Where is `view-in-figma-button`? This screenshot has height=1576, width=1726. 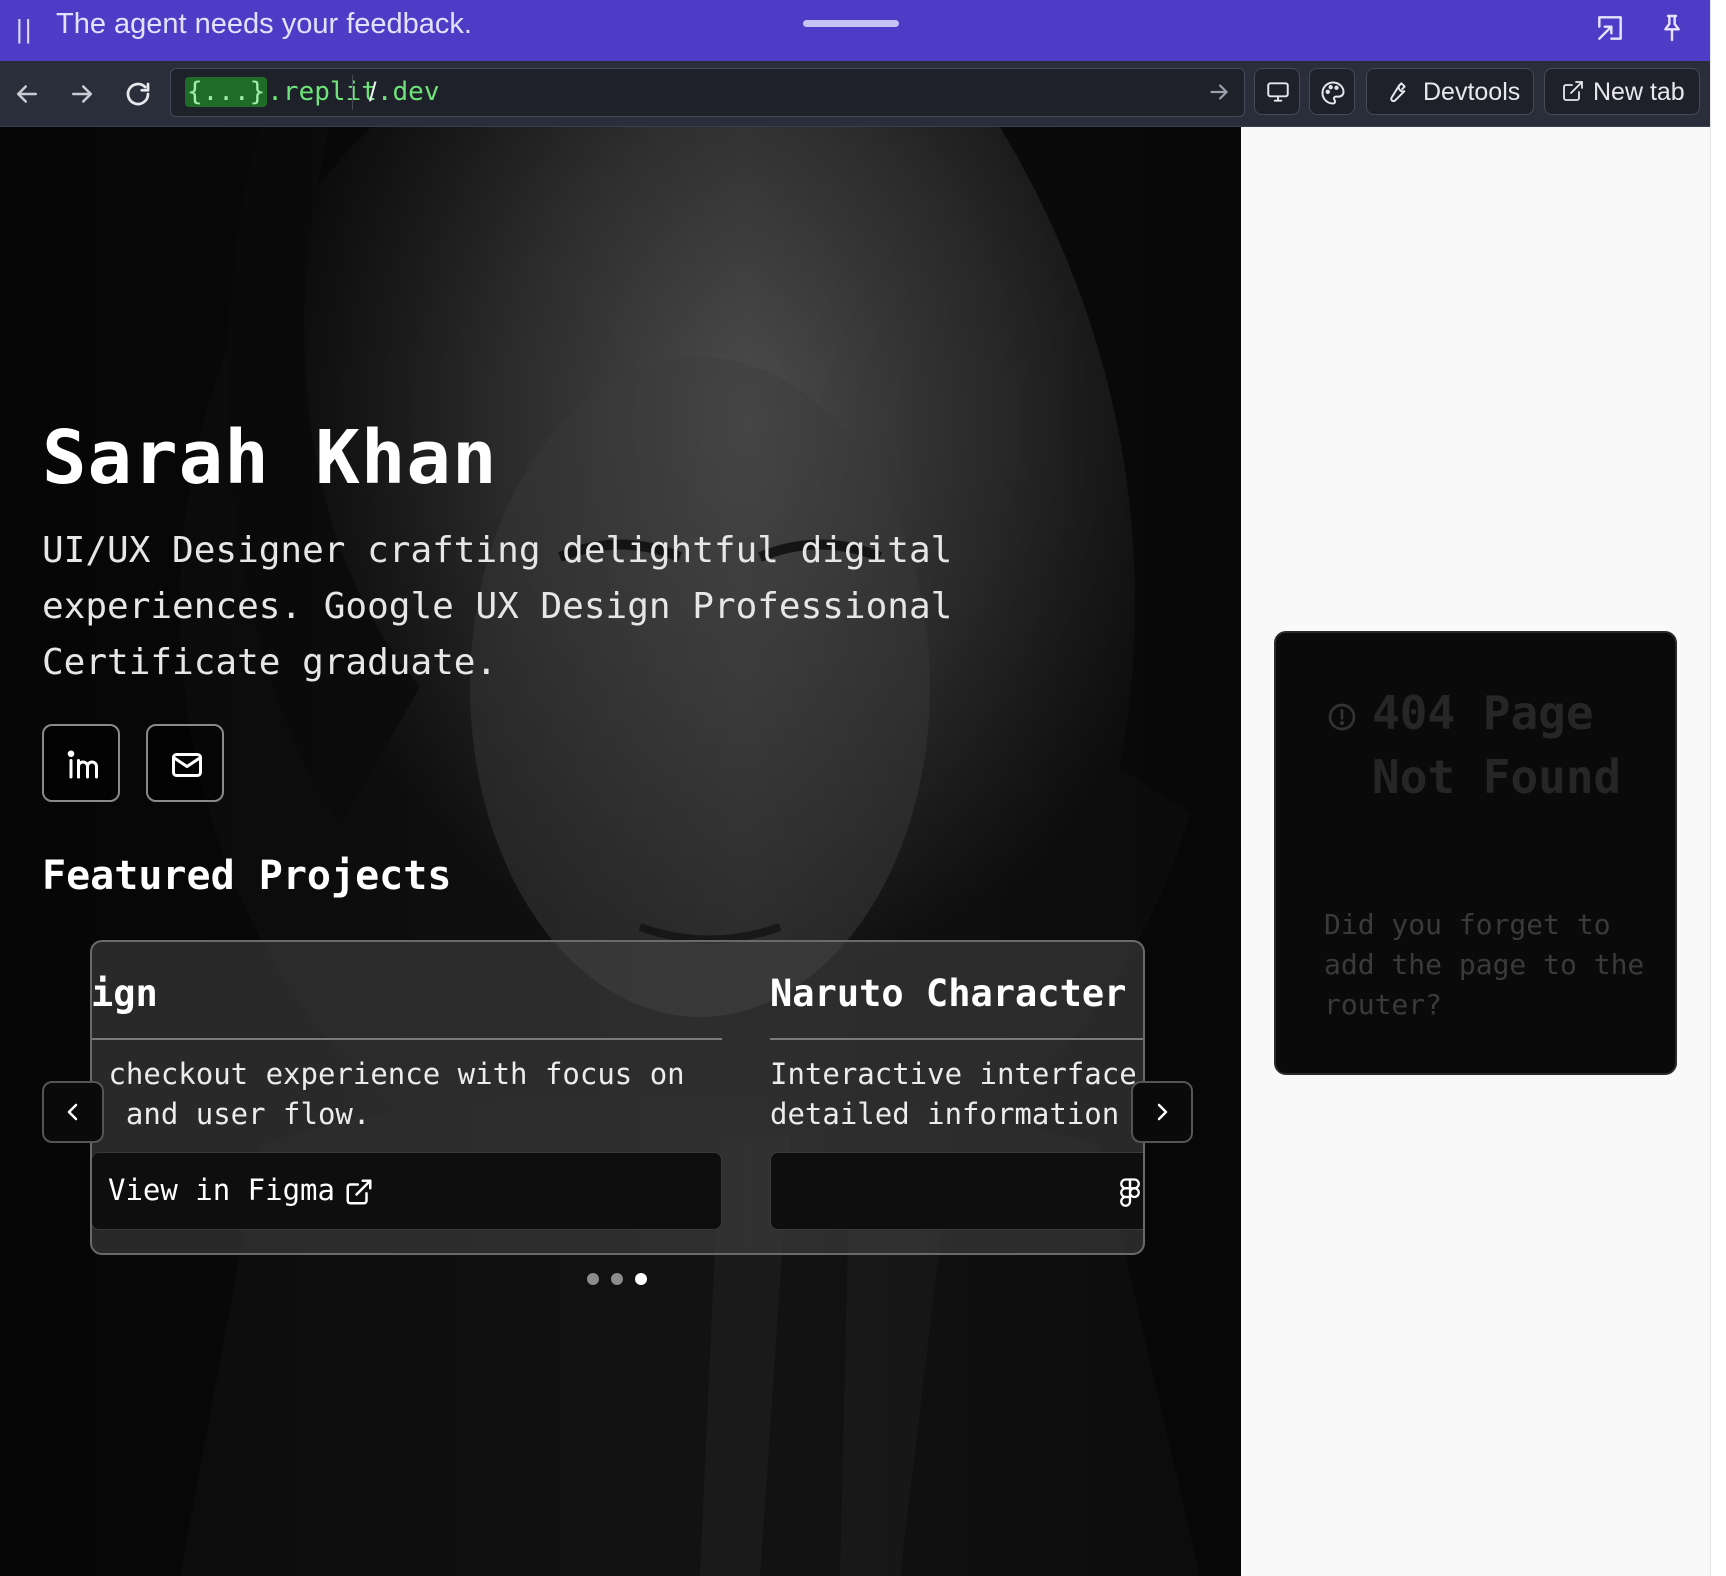 view-in-figma-button is located at coordinates (956, 1191).